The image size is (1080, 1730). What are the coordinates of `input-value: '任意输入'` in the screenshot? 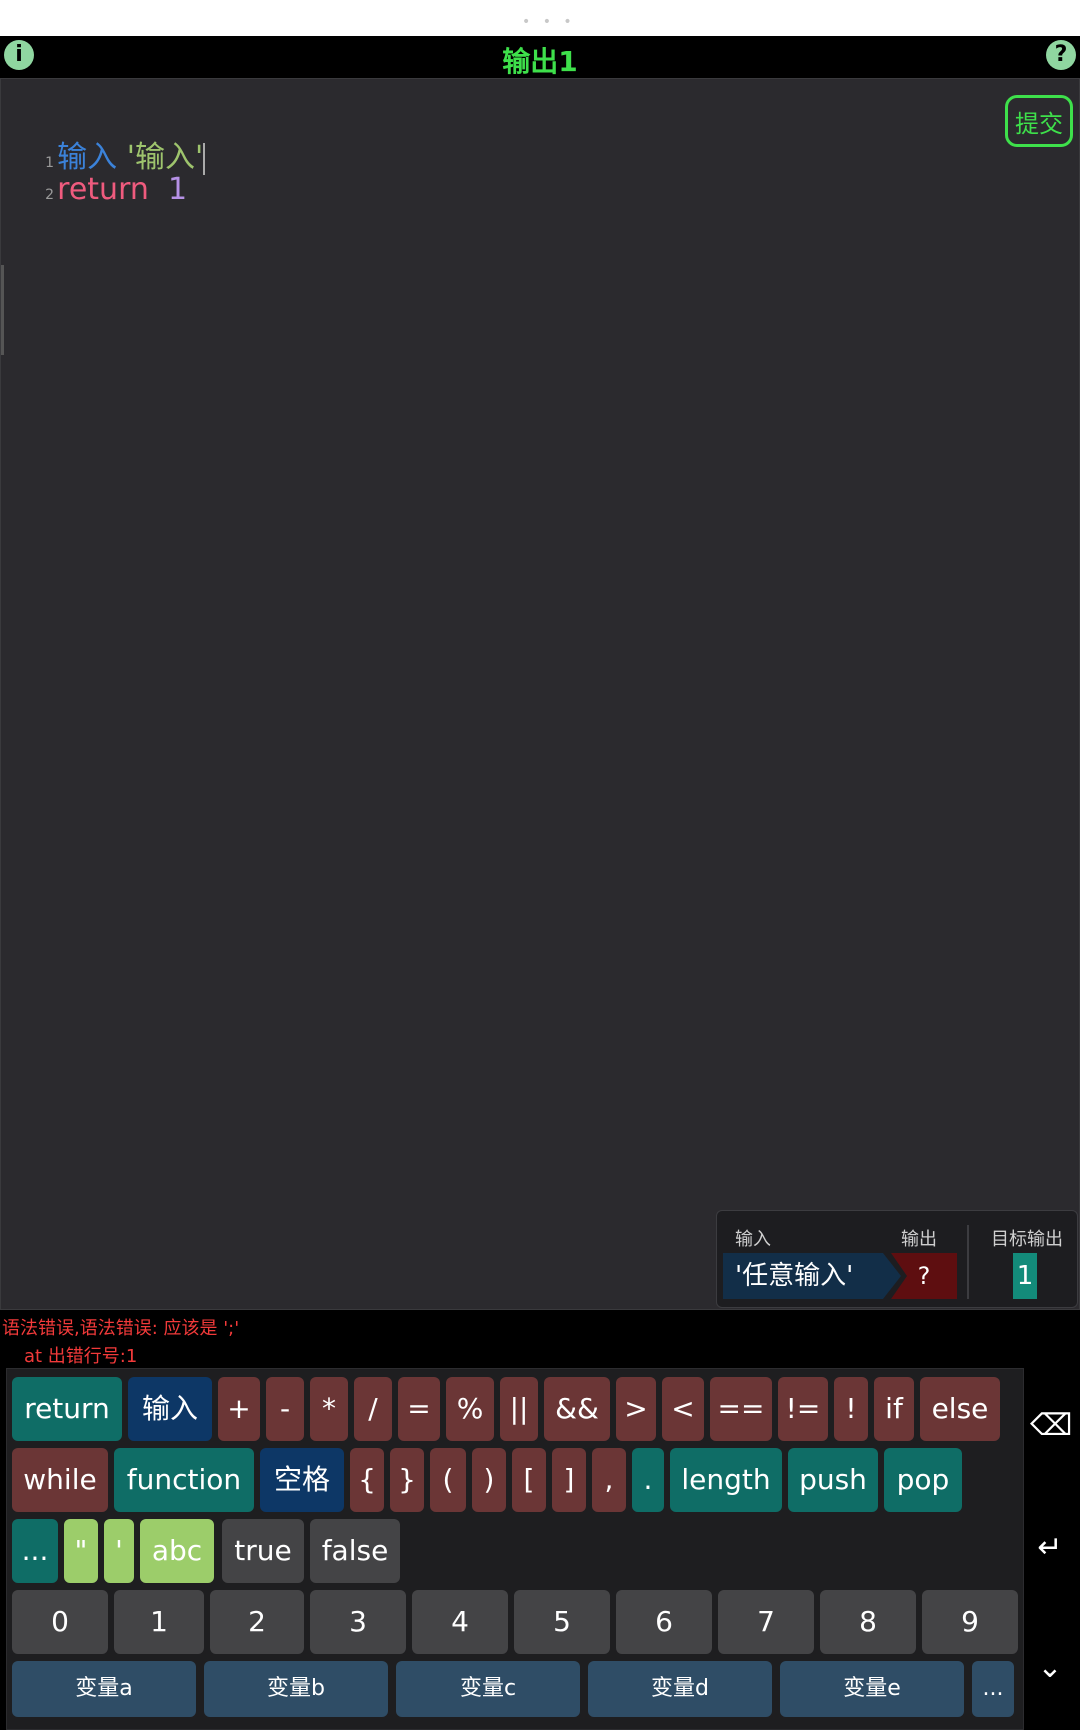 It's located at (803, 1276).